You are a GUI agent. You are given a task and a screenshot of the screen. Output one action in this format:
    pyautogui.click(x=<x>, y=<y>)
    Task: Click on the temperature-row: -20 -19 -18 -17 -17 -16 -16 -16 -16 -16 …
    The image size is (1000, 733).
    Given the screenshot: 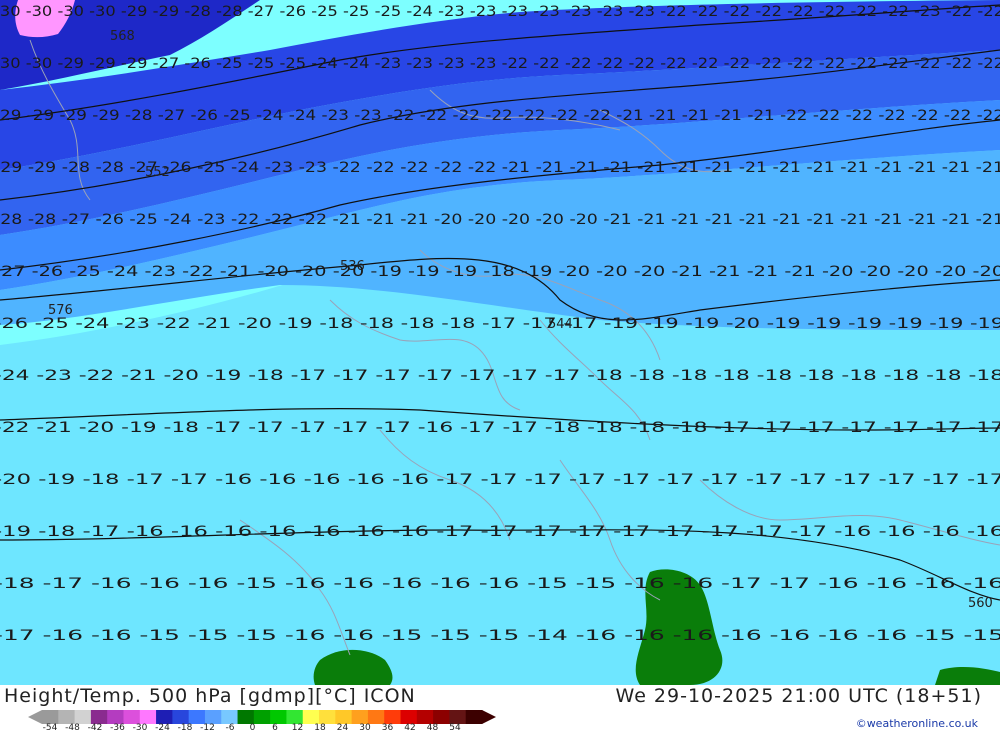 What is the action you would take?
    pyautogui.click(x=500, y=480)
    